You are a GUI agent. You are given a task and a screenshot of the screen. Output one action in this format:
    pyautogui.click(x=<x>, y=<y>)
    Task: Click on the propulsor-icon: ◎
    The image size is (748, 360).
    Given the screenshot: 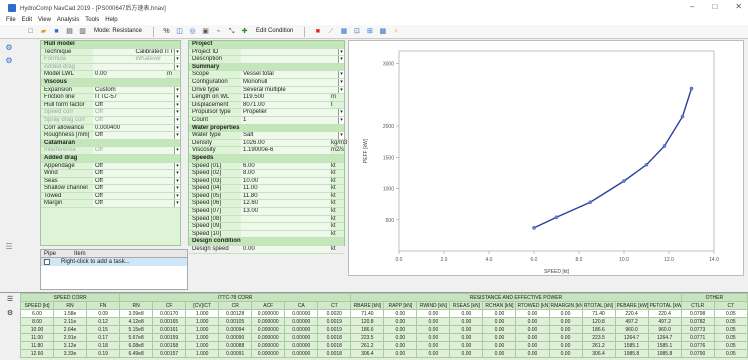 What is the action you would take?
    pyautogui.click(x=192, y=31)
    